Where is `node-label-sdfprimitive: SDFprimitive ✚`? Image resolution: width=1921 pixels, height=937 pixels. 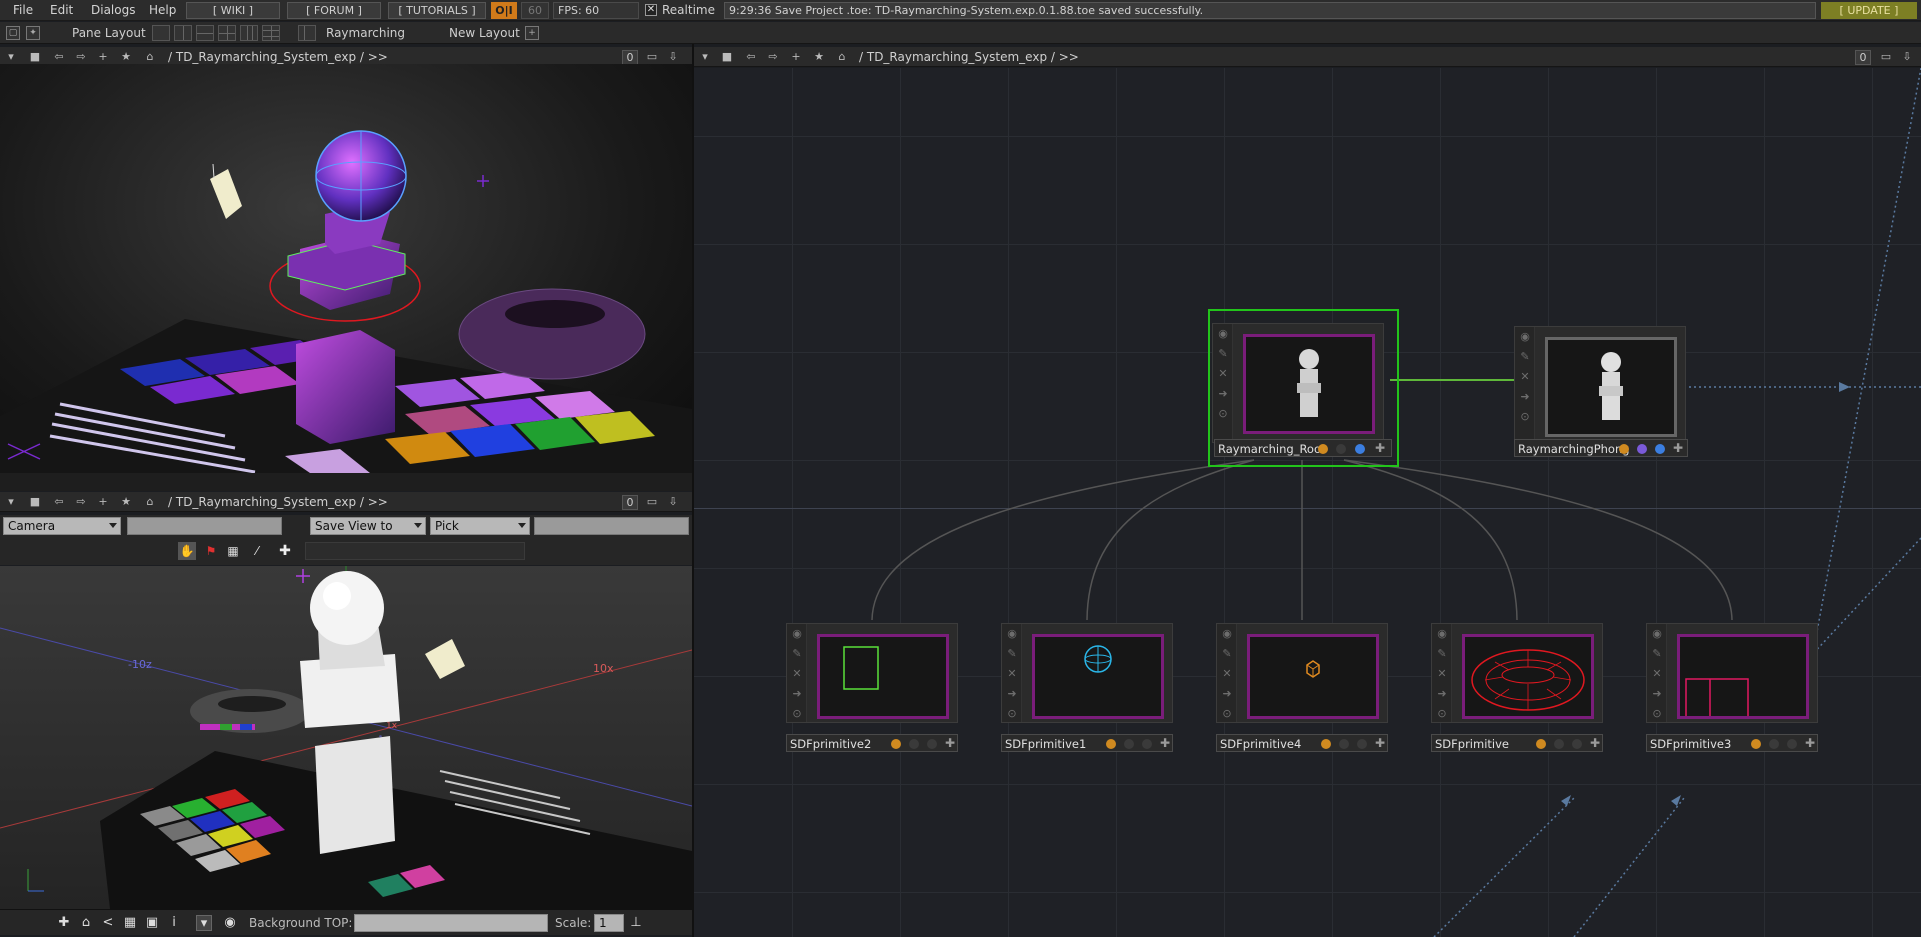
node-label-sdfprimitive: SDFprimitive ✚ is located at coordinates (1517, 743).